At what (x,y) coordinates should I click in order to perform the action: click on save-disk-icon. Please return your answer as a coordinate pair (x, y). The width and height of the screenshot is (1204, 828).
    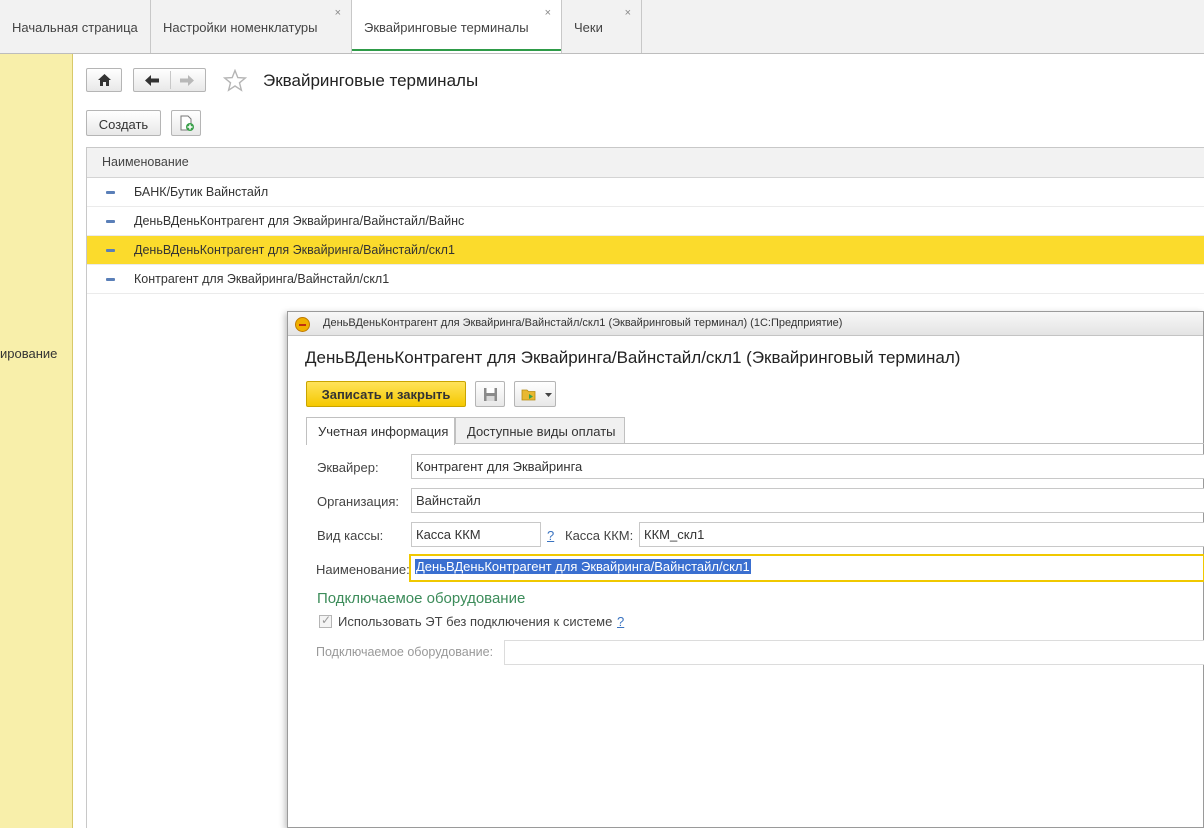
    Looking at the image, I should click on (490, 394).